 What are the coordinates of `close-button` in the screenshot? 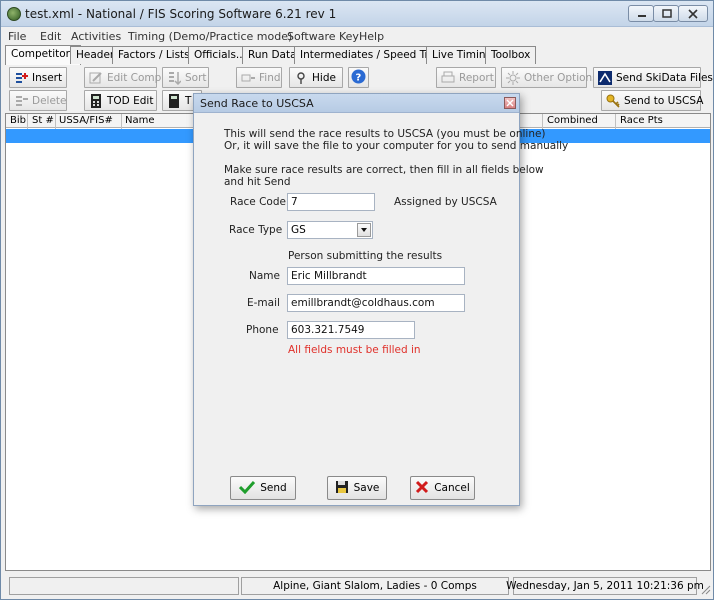 It's located at (693, 13).